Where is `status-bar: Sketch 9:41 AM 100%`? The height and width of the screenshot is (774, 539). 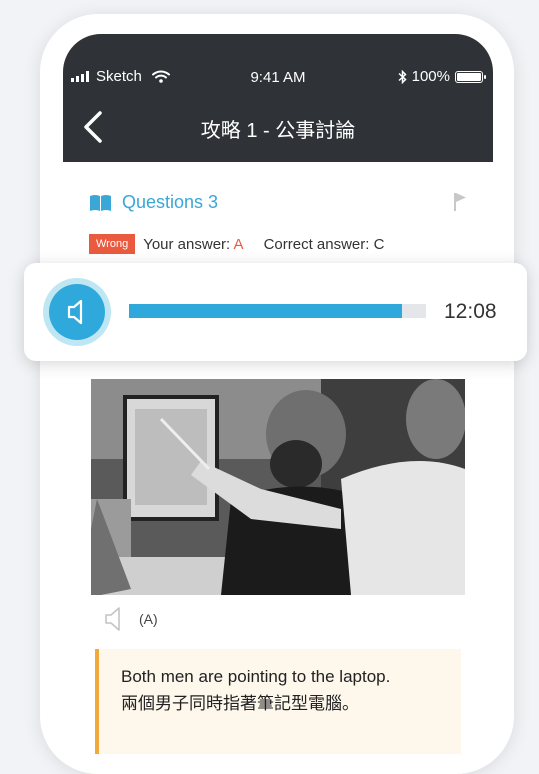 status-bar: Sketch 9:41 AM 100% is located at coordinates (278, 62).